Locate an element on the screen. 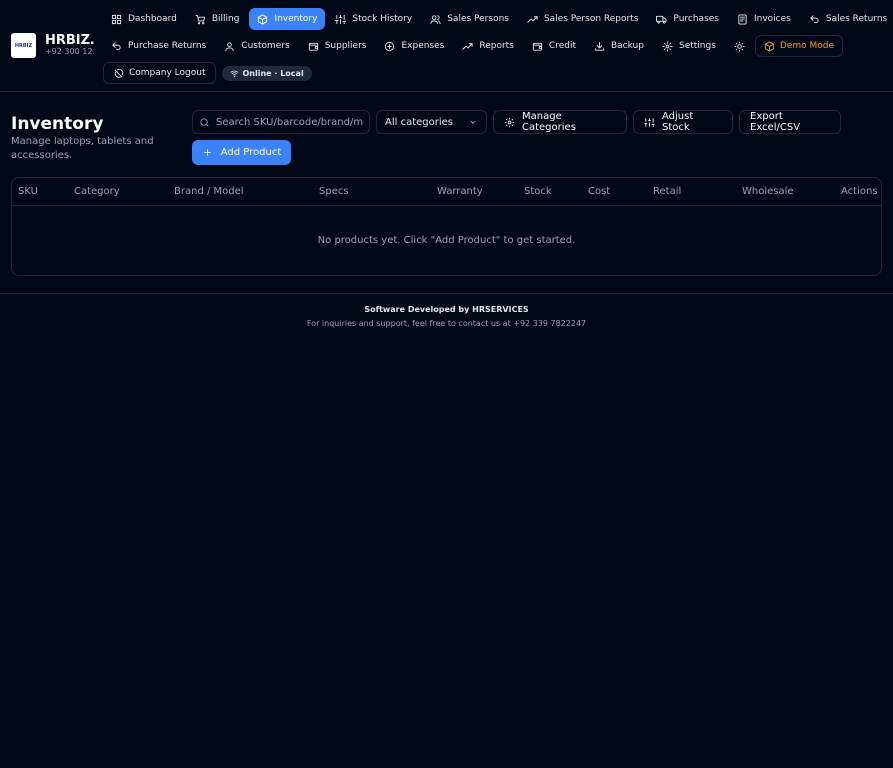  nav-label: Credit is located at coordinates (562, 46).